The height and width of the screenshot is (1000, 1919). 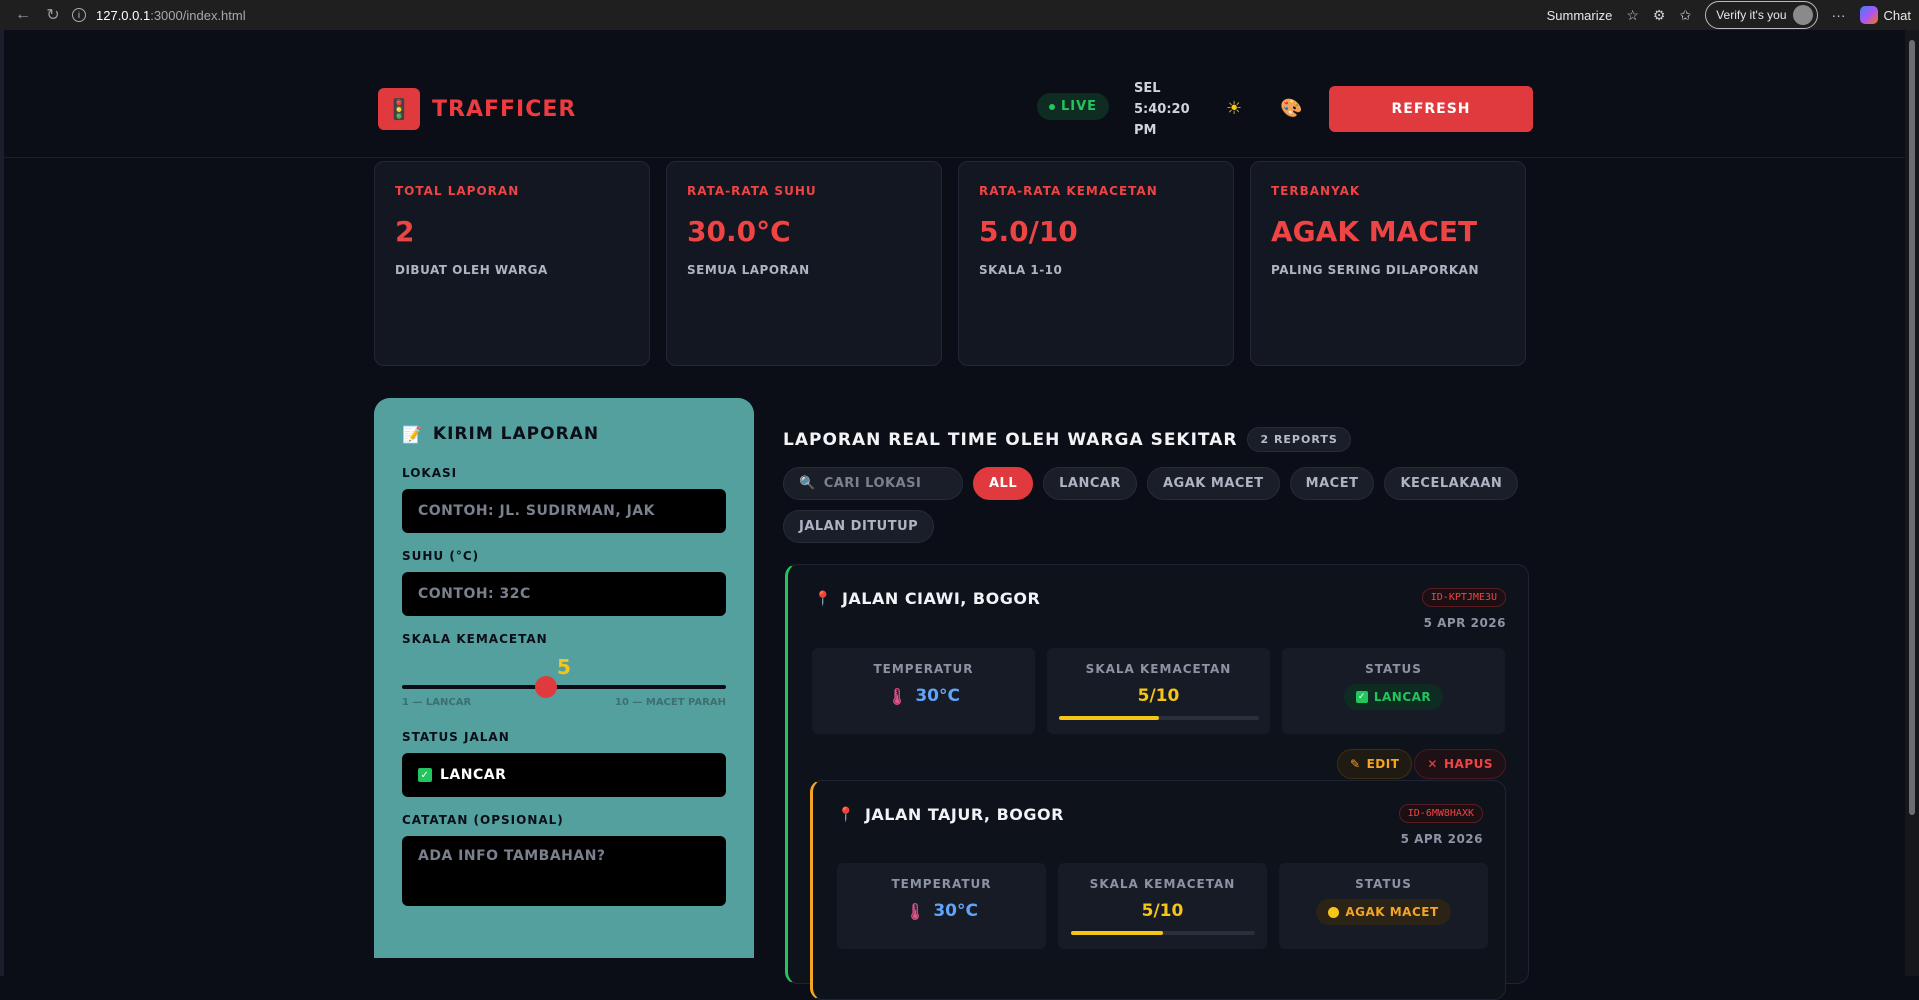 I want to click on live-label: LIVE, so click(x=1079, y=106).